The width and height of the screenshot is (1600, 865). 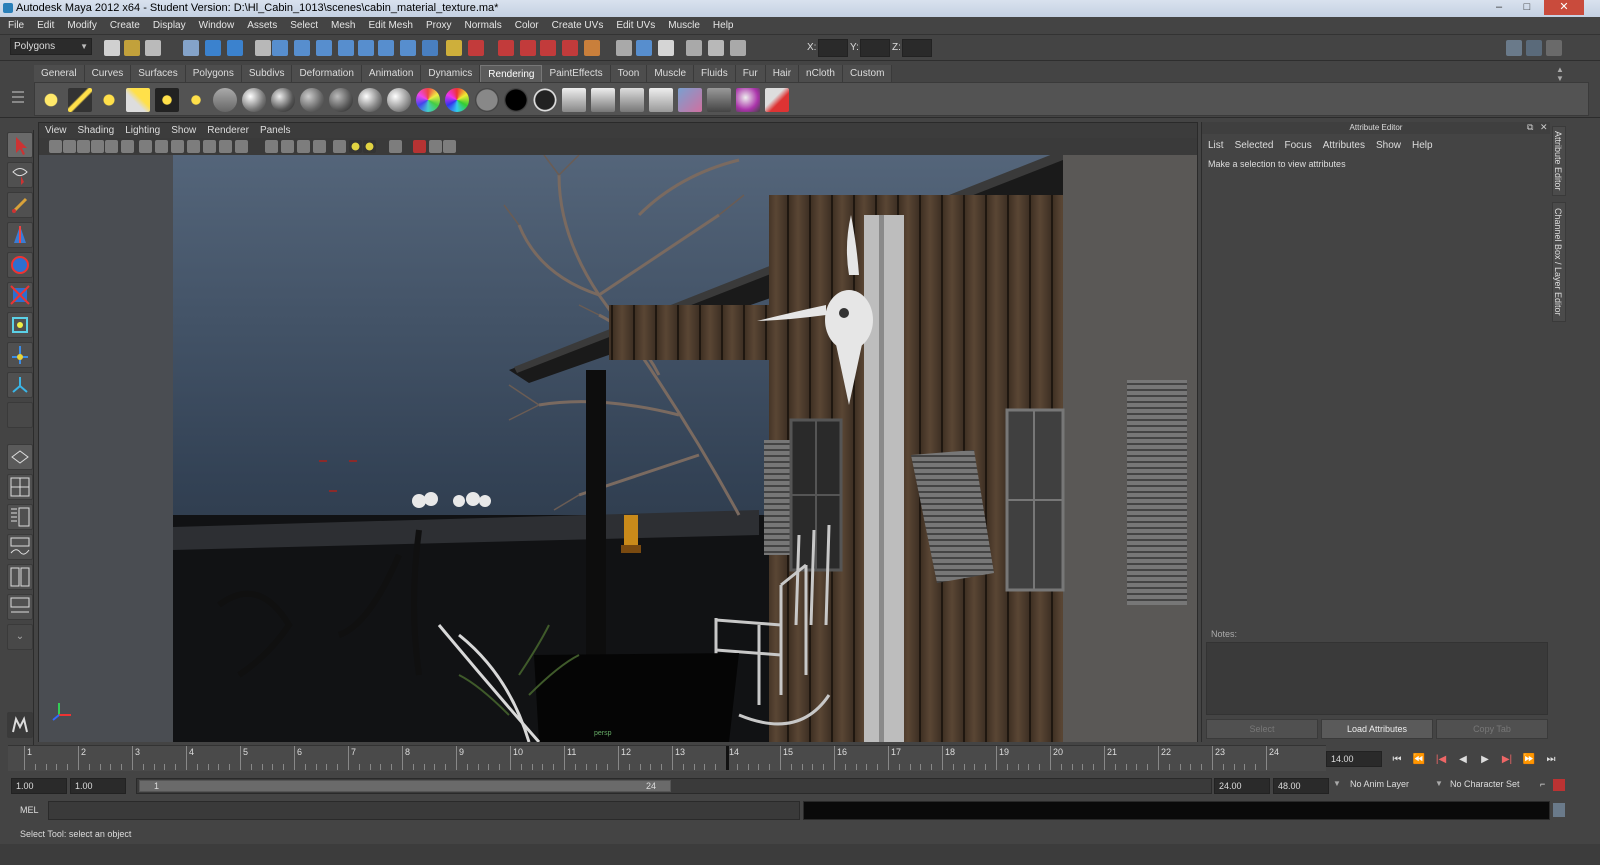 What do you see at coordinates (424, 810) in the screenshot?
I see `command-input` at bounding box center [424, 810].